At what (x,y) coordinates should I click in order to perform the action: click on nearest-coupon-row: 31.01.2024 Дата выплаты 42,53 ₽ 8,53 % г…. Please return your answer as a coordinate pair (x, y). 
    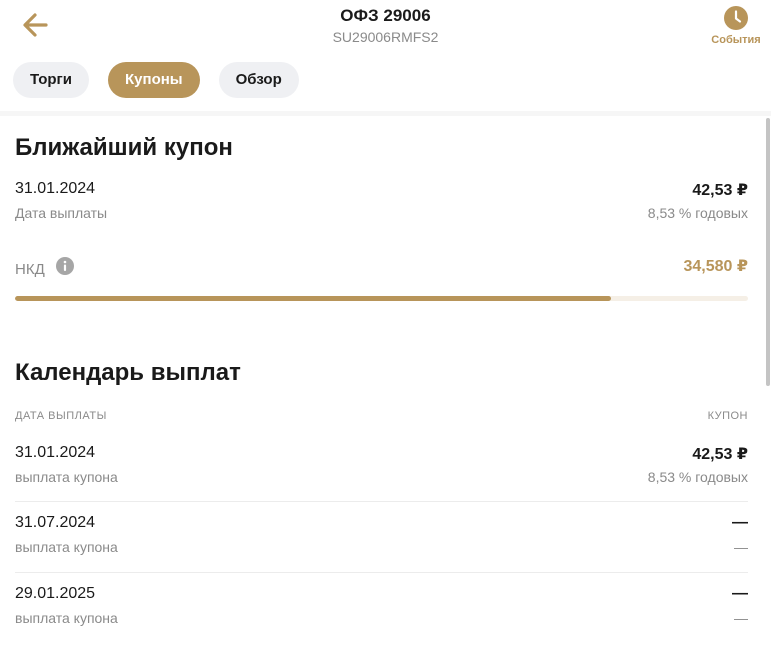
    Looking at the image, I should click on (381, 205).